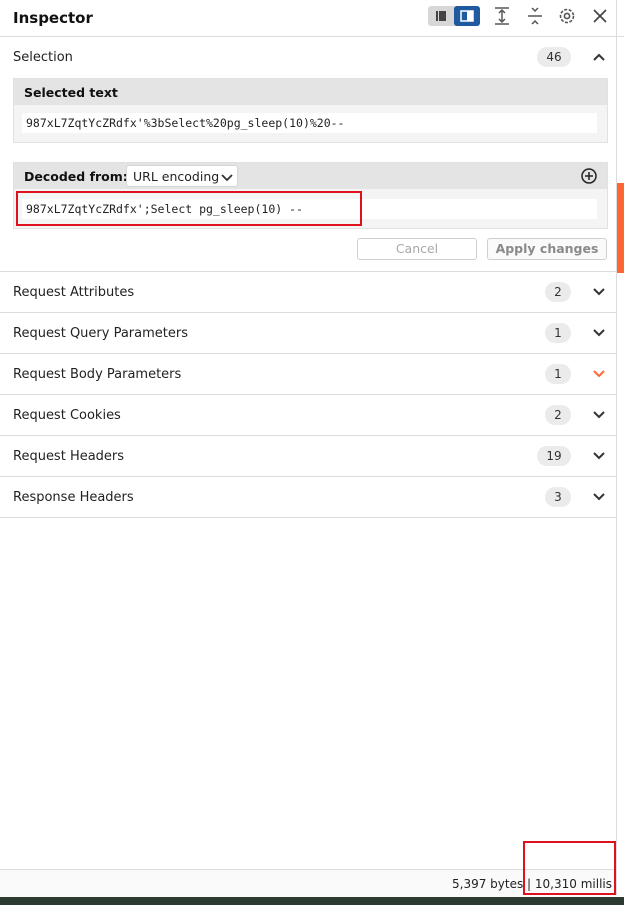 Image resolution: width=624 pixels, height=905 pixels. What do you see at coordinates (554, 57) in the screenshot?
I see `selection-count-badge: 46` at bounding box center [554, 57].